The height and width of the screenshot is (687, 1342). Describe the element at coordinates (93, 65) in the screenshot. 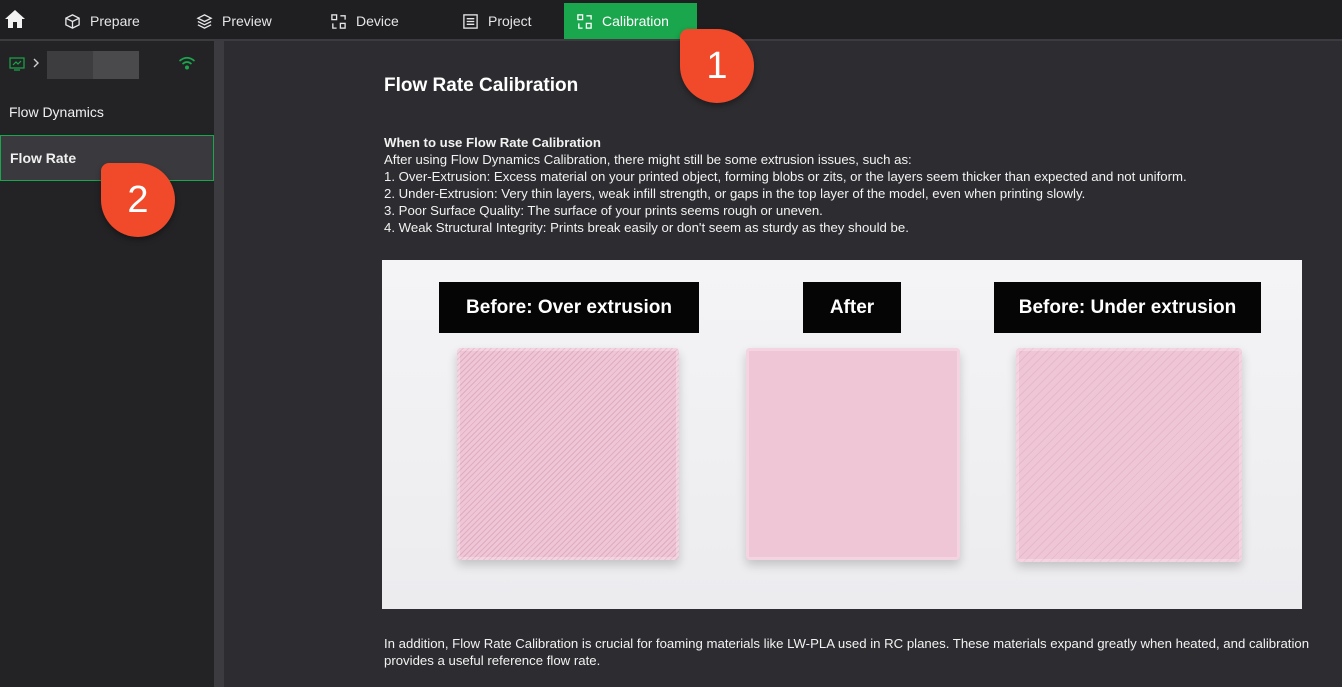

I see `device-name-redacted` at that location.